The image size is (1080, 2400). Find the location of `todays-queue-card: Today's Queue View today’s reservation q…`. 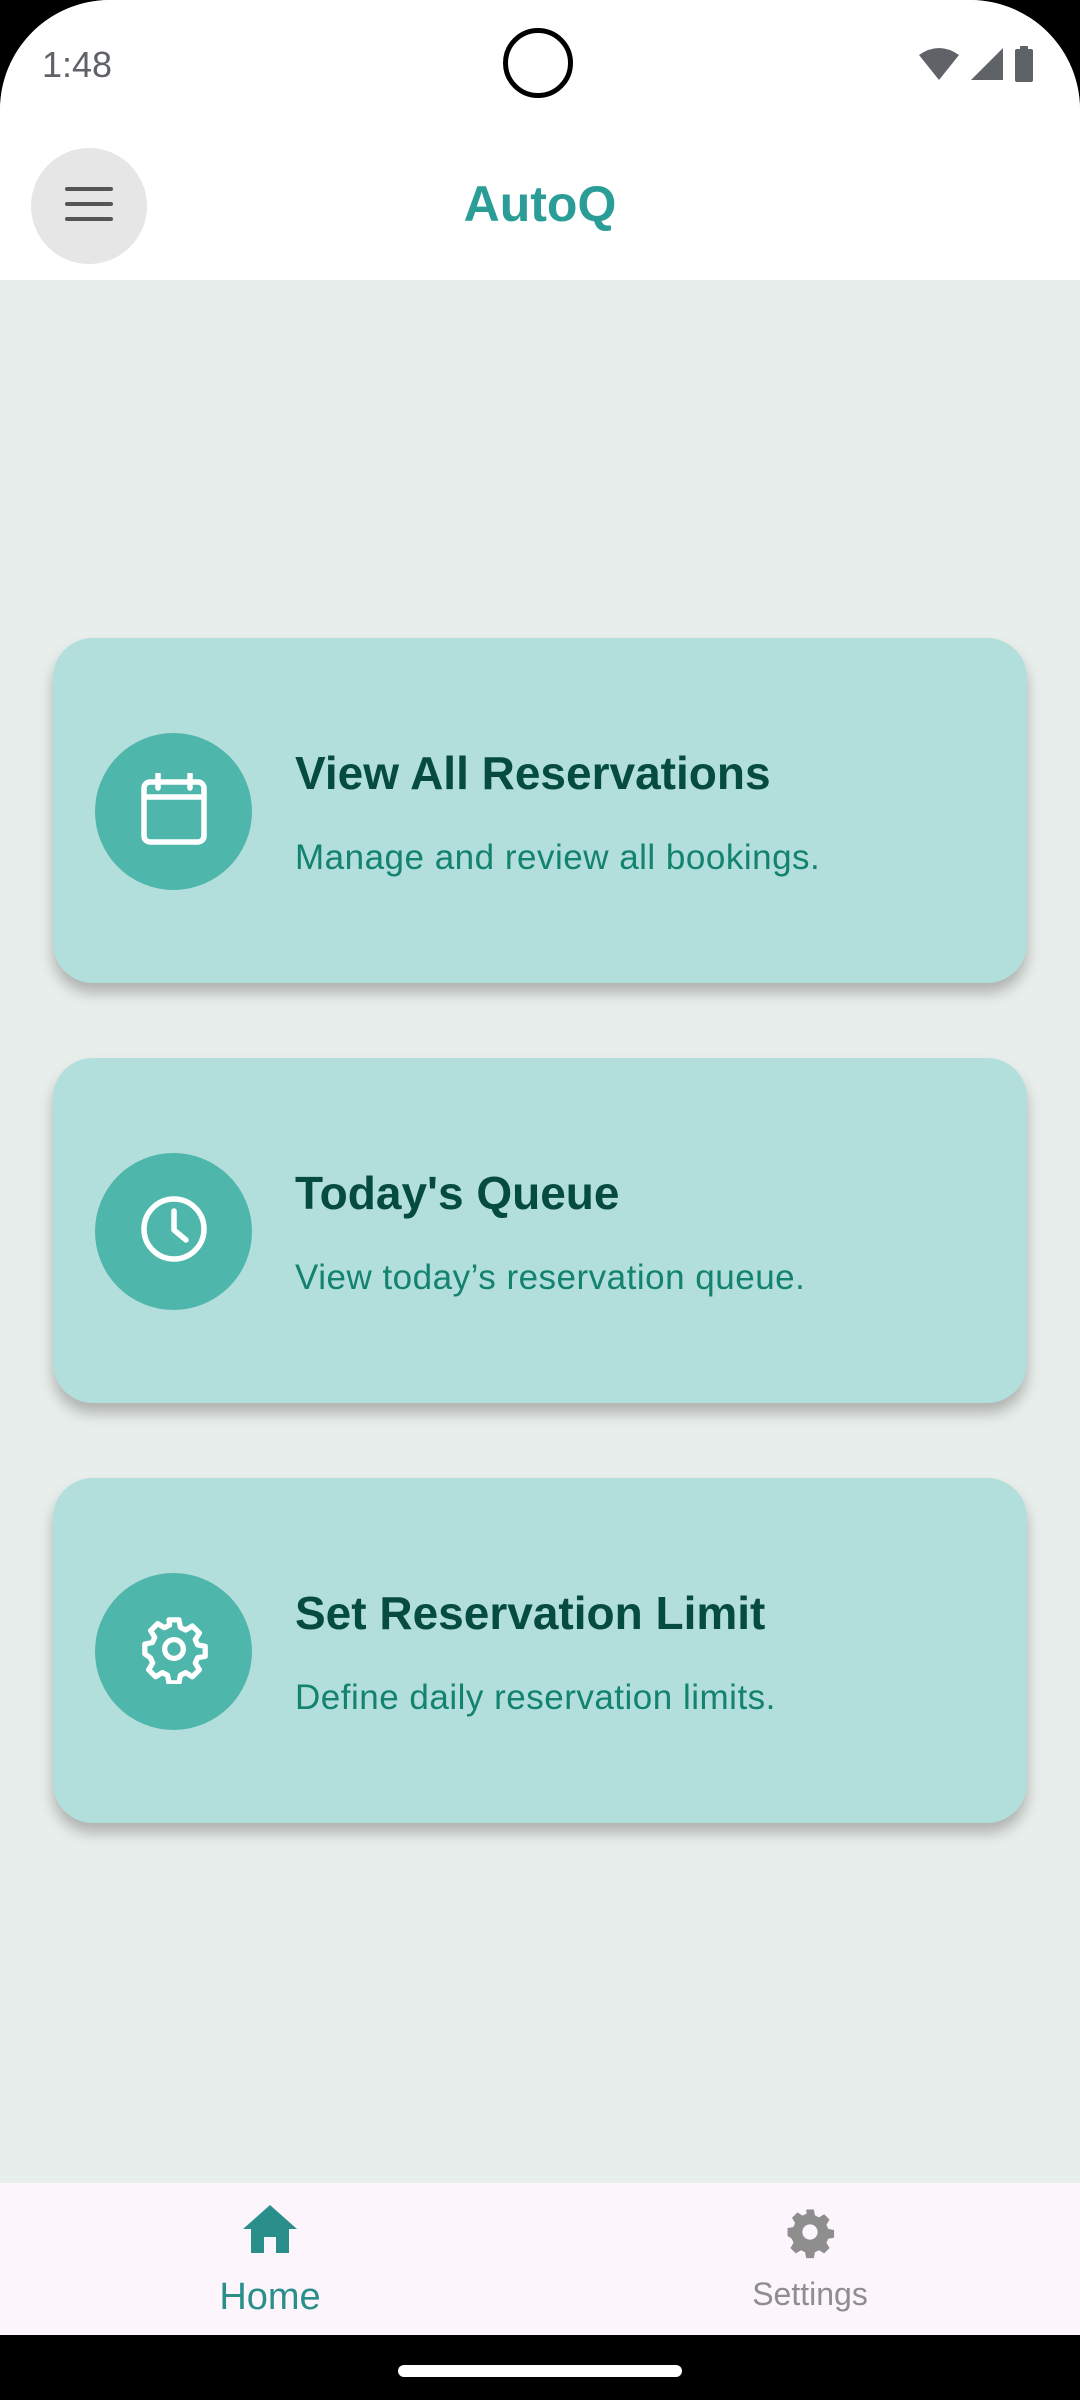

todays-queue-card: Today's Queue View today’s reservation q… is located at coordinates (540, 1230).